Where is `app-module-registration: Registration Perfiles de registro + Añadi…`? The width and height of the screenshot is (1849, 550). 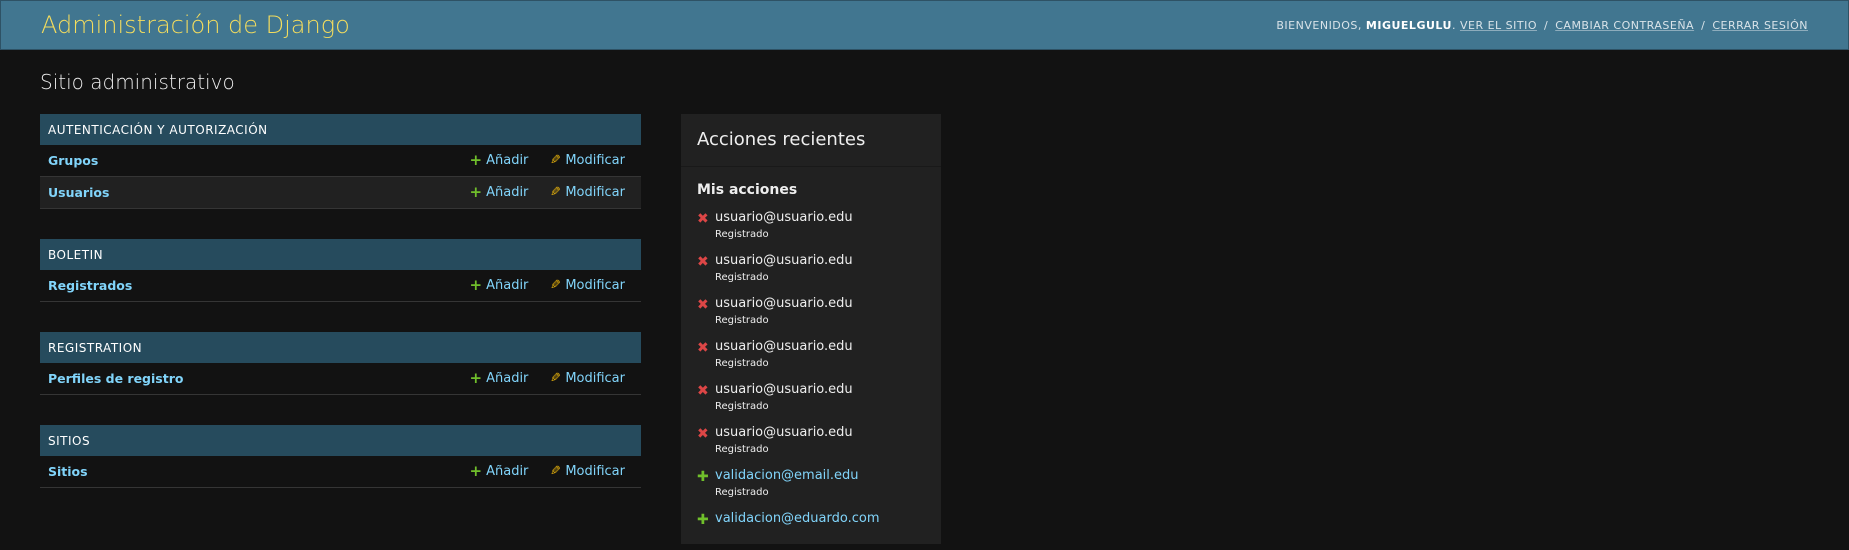
app-module-registration: Registration Perfiles de registro + Añadi… is located at coordinates (340, 363).